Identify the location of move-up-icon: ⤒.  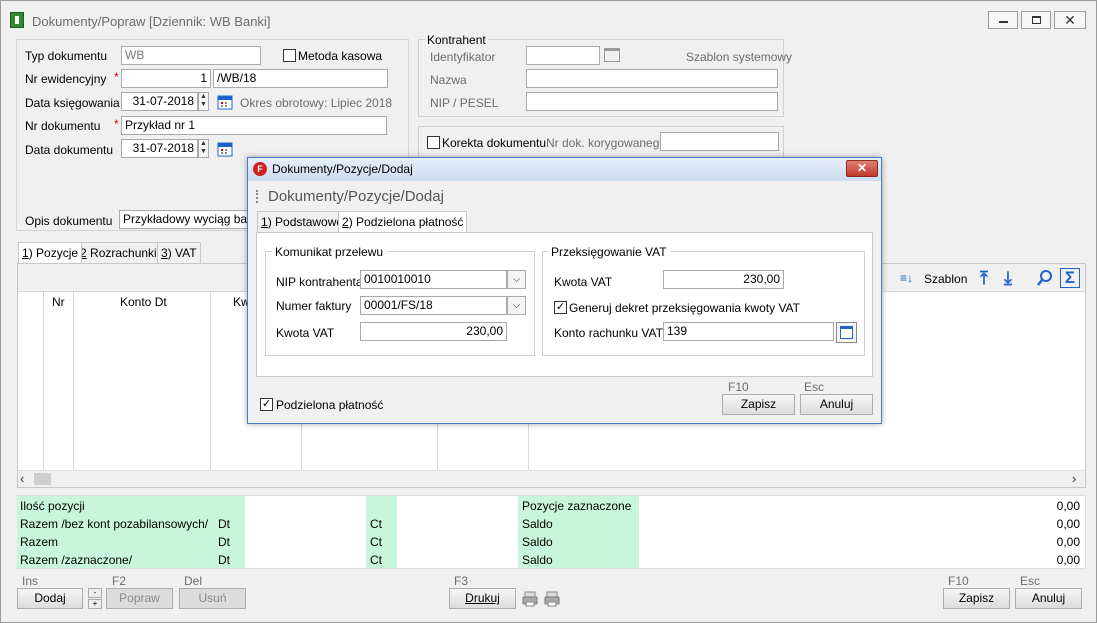
(988, 278).